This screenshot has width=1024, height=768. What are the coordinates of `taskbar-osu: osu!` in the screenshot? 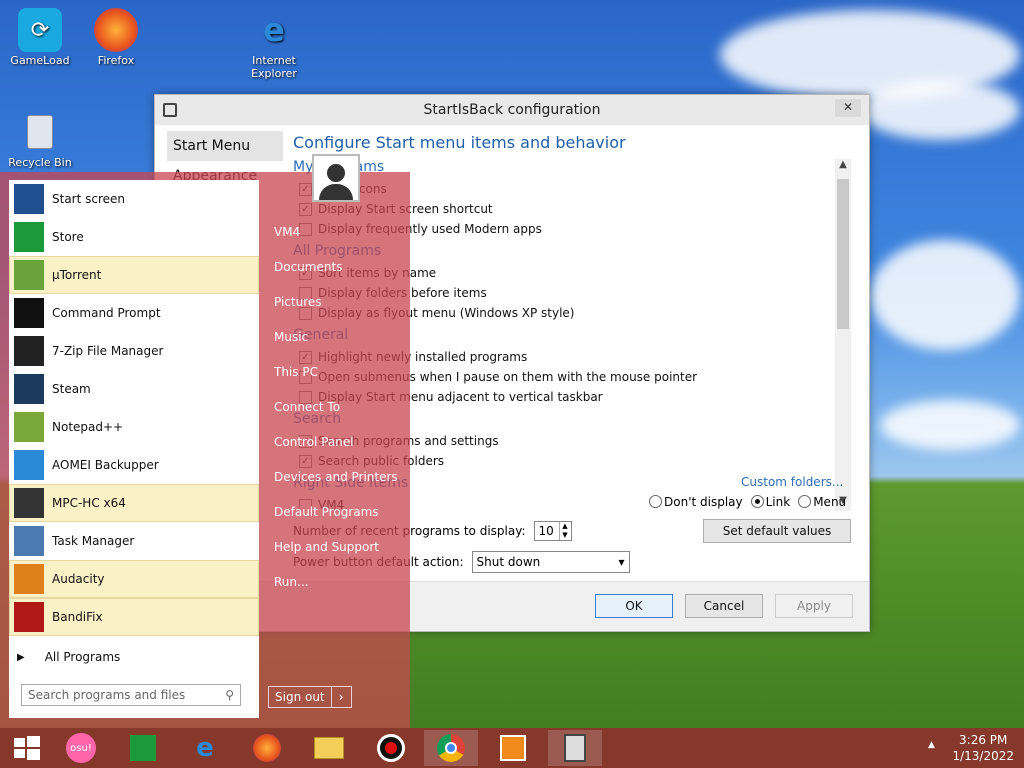 It's located at (81, 748).